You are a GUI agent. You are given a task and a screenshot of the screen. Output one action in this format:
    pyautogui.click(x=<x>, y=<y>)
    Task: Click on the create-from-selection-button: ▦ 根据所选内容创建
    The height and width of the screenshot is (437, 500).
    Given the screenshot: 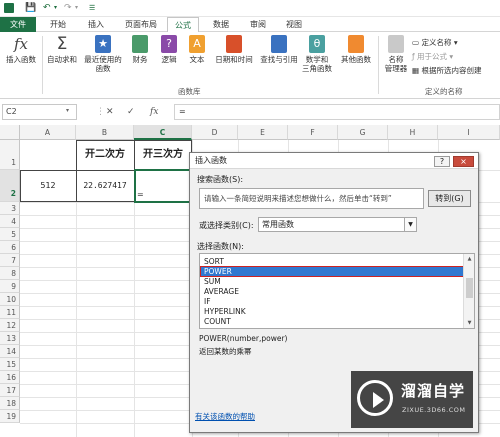 What is the action you would take?
    pyautogui.click(x=446, y=71)
    